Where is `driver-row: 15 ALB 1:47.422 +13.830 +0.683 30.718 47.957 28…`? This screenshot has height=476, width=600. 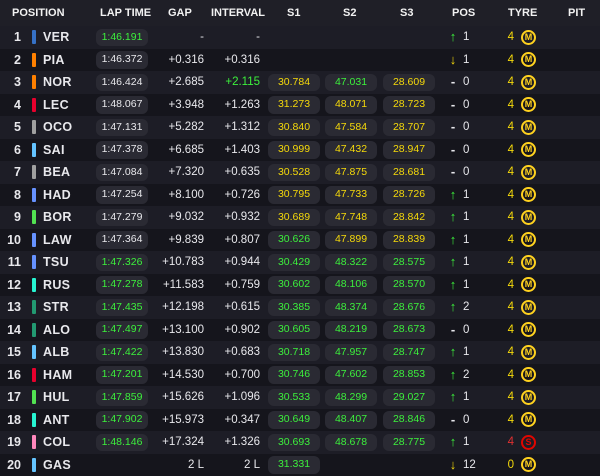 driver-row: 15 ALB 1:47.422 +13.830 +0.683 30.718 47.957 28… is located at coordinates (300, 352).